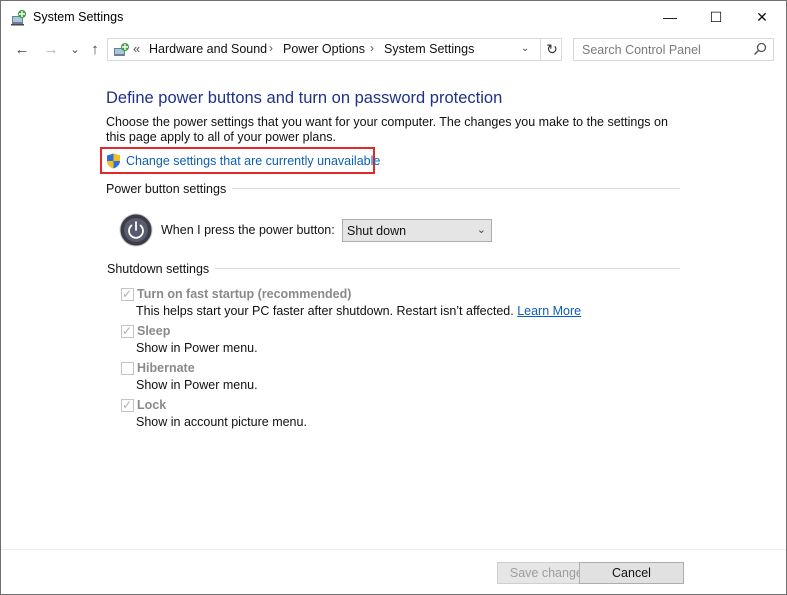 The height and width of the screenshot is (595, 787). Describe the element at coordinates (208, 49) in the screenshot. I see `breadcrumb-hardware-and-sound: Hardware and Sound` at that location.